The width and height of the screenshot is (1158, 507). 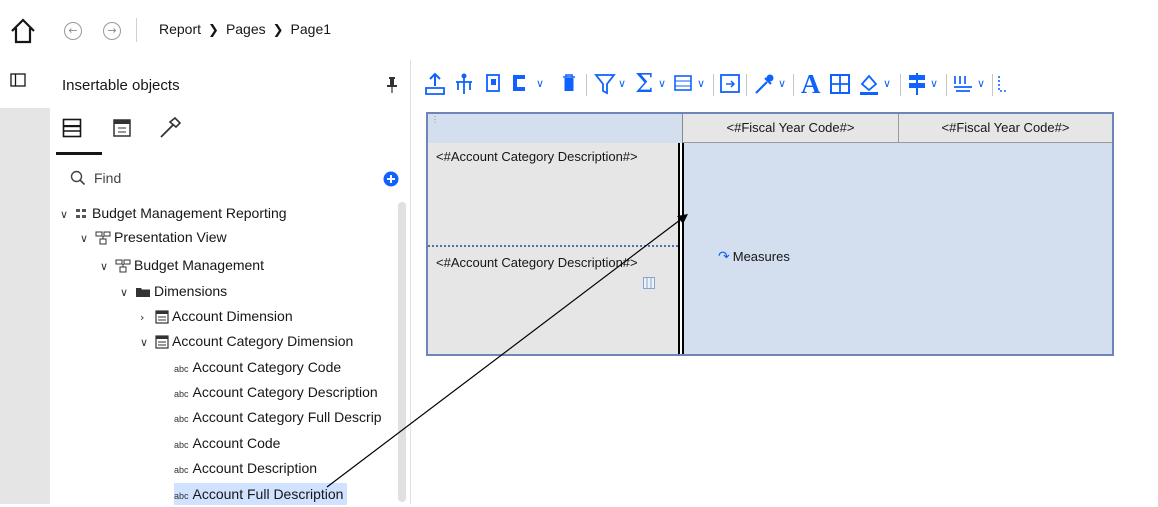 What do you see at coordinates (605, 84) in the screenshot?
I see `filter-icon` at bounding box center [605, 84].